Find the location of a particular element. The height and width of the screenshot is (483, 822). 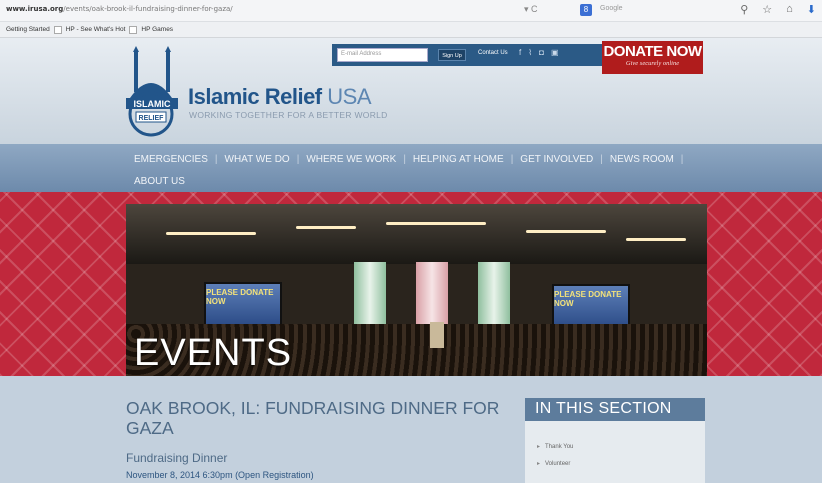

donate-subtitle: Give securely online is located at coordinates (652, 63).